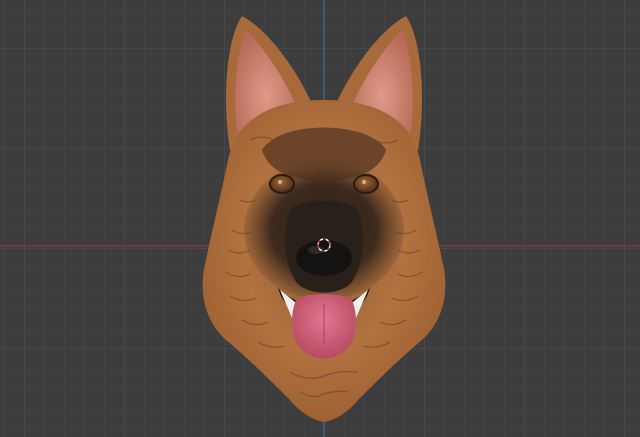  What do you see at coordinates (282, 184) in the screenshot?
I see `left-eye` at bounding box center [282, 184].